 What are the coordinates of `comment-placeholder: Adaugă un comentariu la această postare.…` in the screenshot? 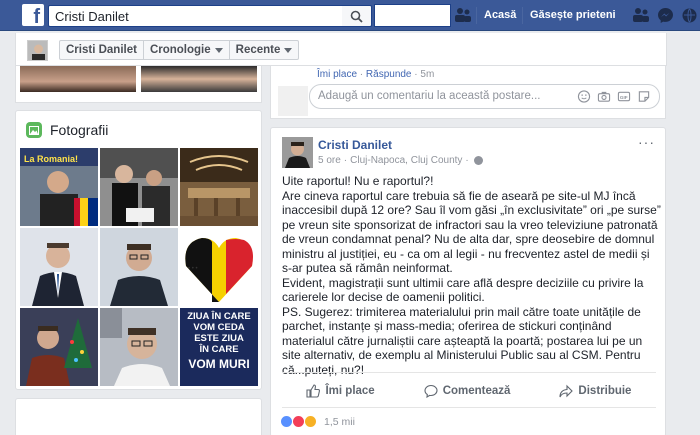 It's located at (429, 96).